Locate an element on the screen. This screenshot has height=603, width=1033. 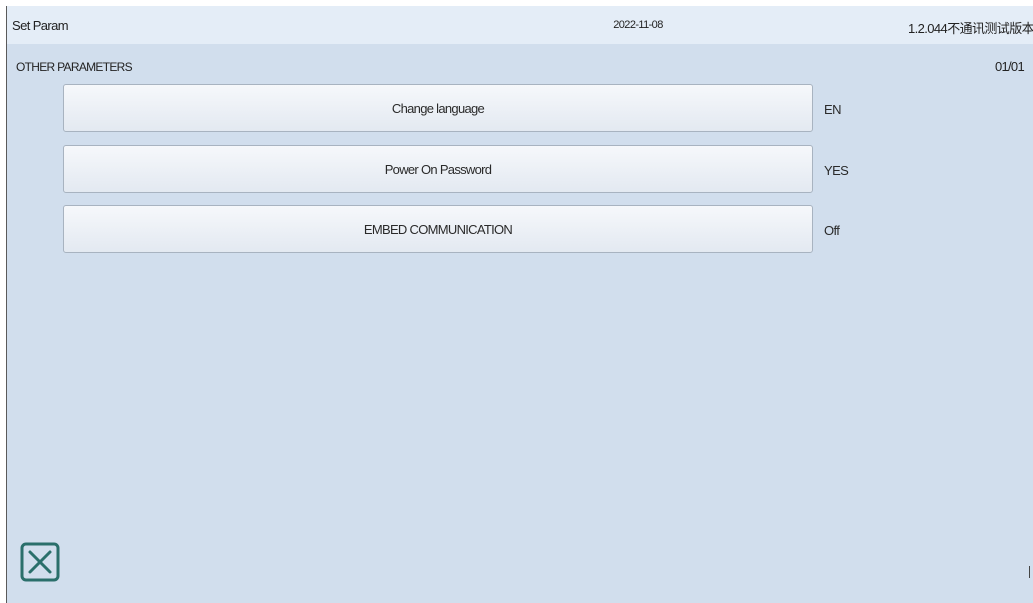
edge-mark is located at coordinates (1029, 572).